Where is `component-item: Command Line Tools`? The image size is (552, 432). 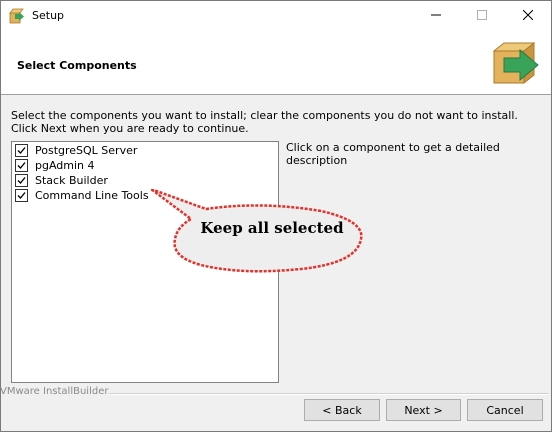 component-item: Command Line Tools is located at coordinates (82, 195).